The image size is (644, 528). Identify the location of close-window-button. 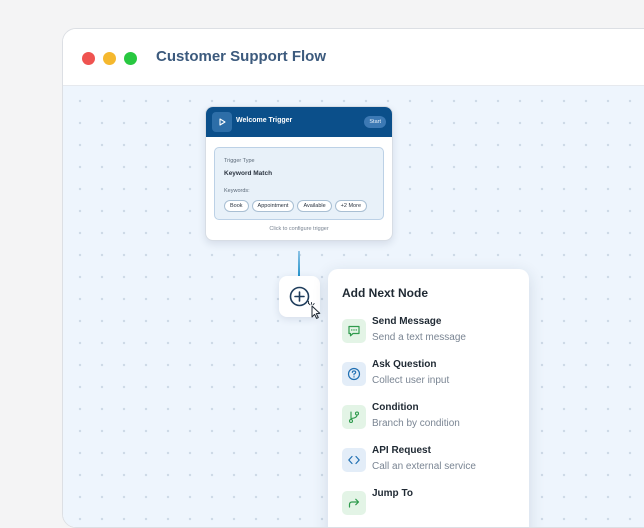
(88, 58).